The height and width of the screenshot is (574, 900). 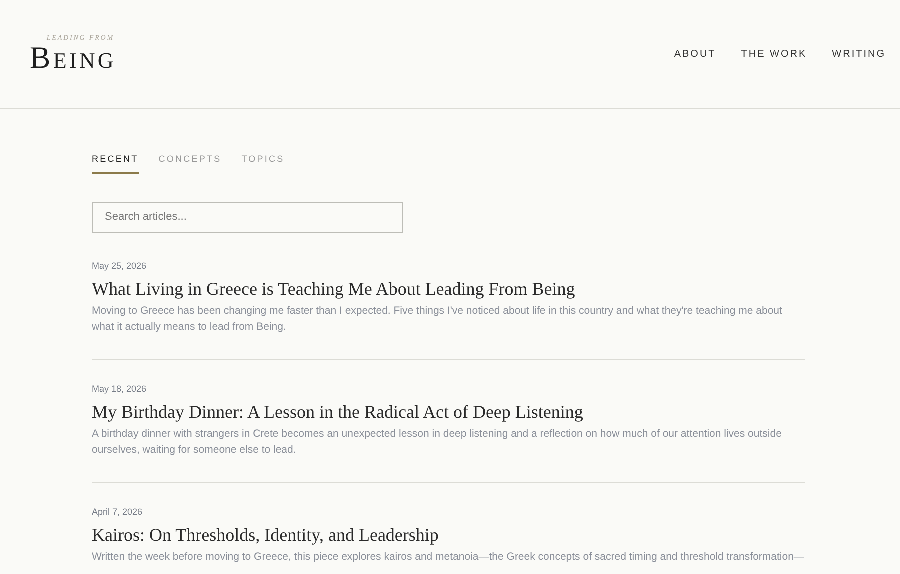 What do you see at coordinates (448, 535) in the screenshot?
I see `article-title: Kairos: On Thresholds, Identity, and Leadership` at bounding box center [448, 535].